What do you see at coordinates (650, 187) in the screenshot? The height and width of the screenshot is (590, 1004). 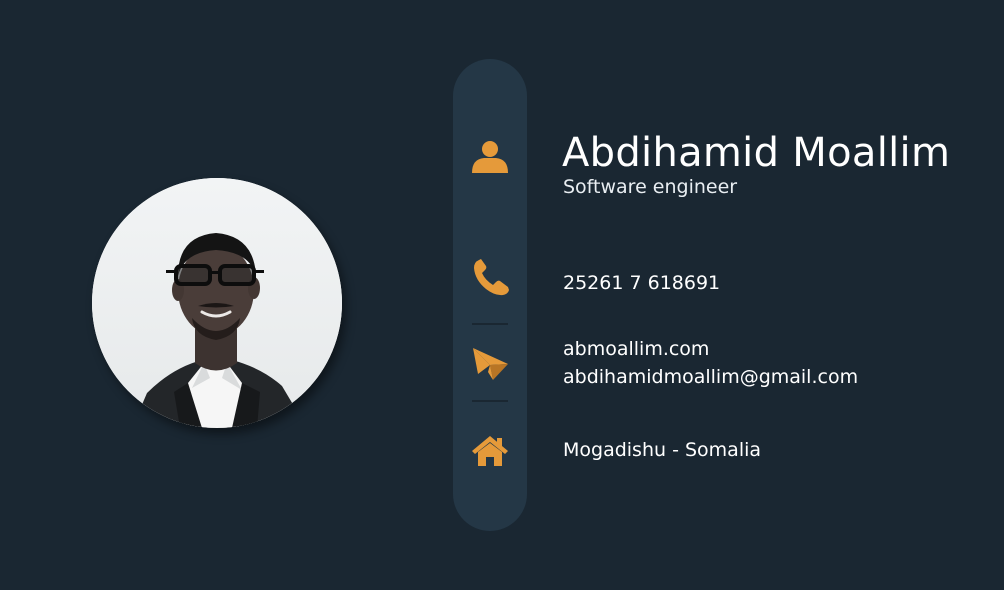 I see `job-title: Software engineer` at bounding box center [650, 187].